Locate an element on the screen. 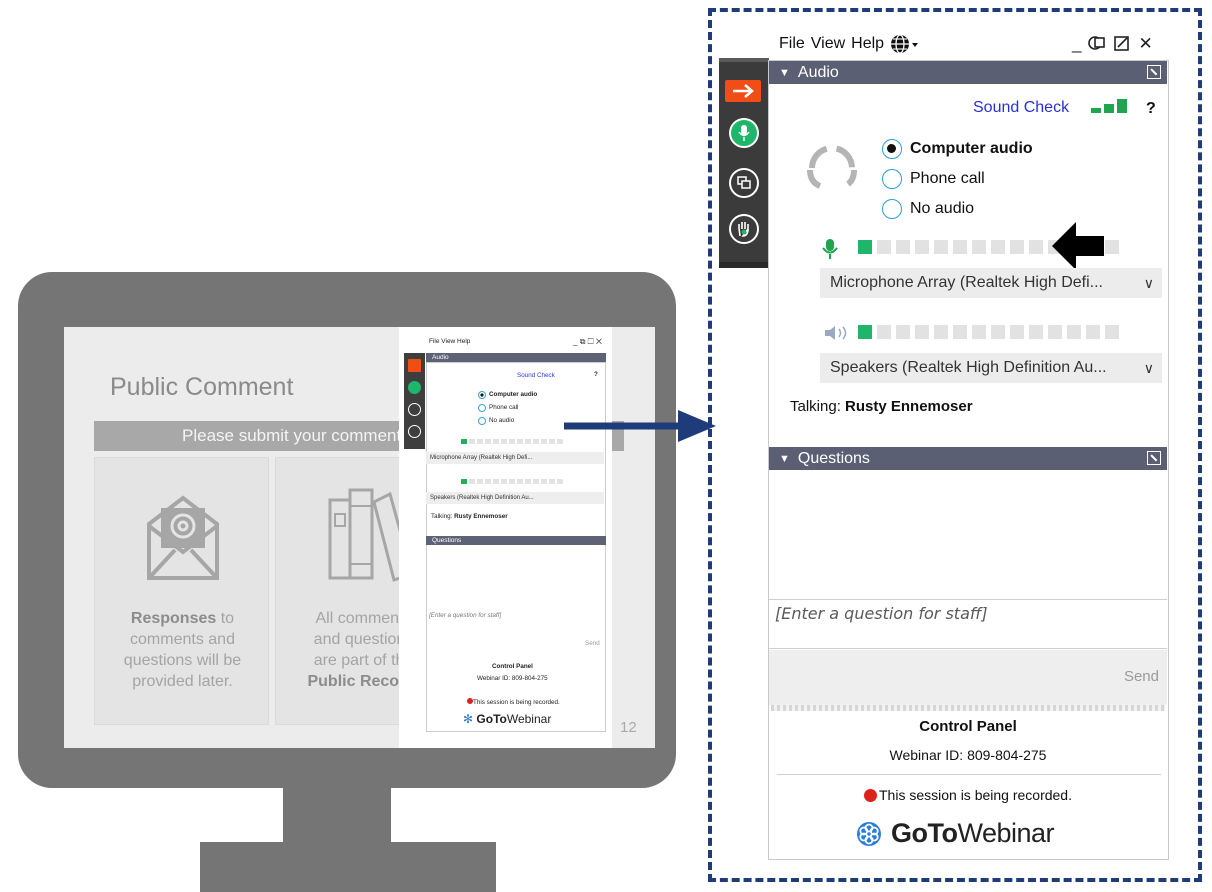  restore-window-icon is located at coordinates (1097, 43).